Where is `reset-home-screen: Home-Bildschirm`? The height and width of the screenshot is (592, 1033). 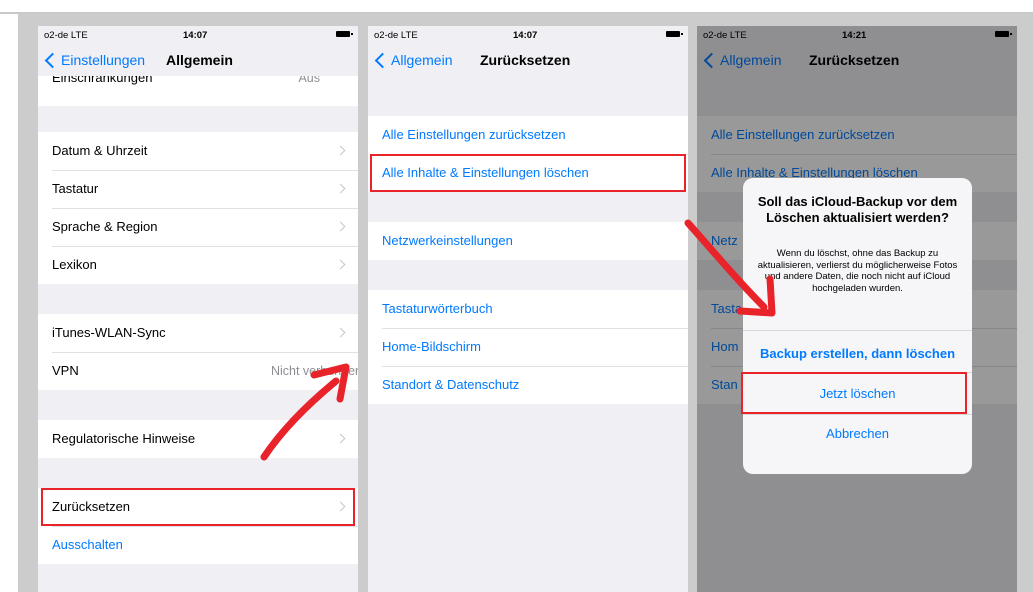 reset-home-screen: Home-Bildschirm is located at coordinates (528, 347).